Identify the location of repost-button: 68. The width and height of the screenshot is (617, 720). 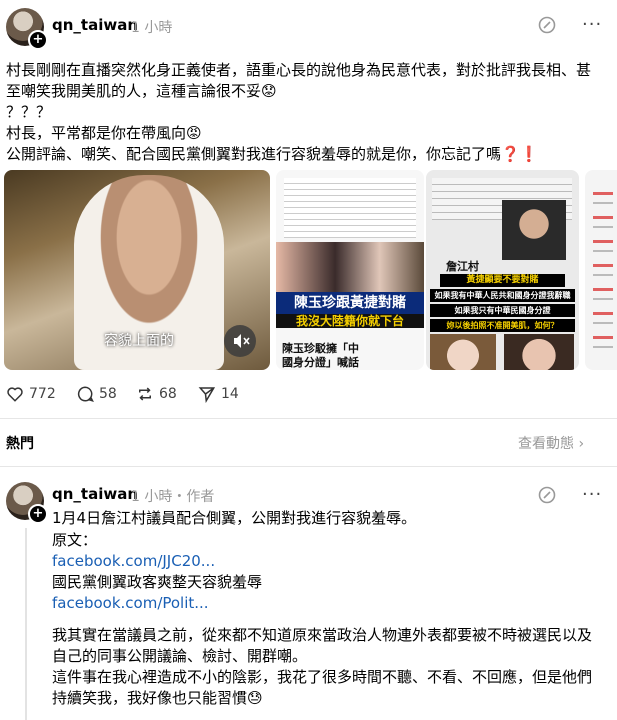
(156, 394).